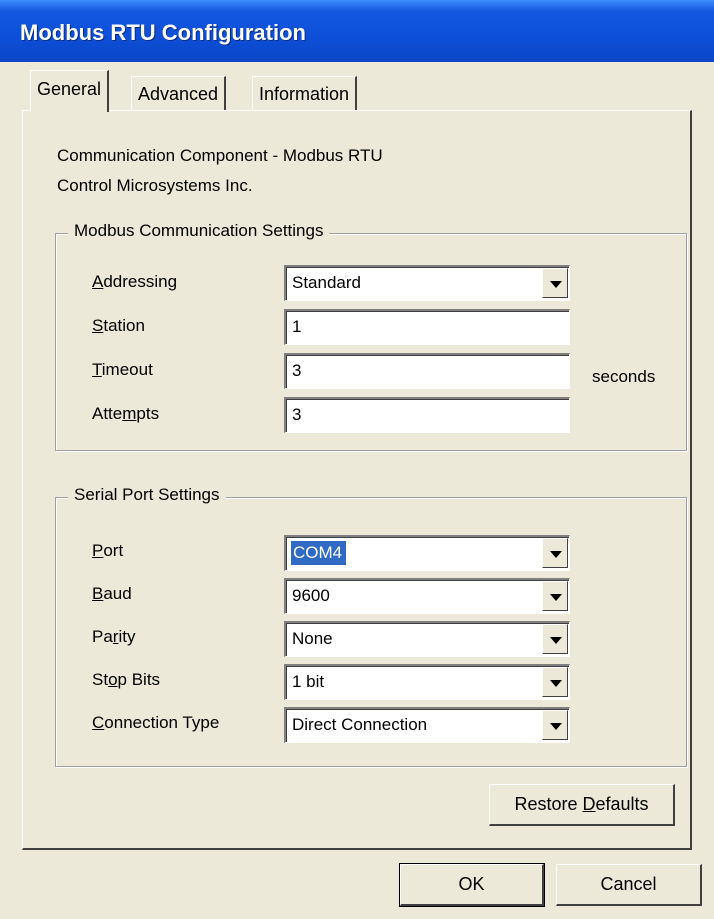 The image size is (714, 919). What do you see at coordinates (360, 724) in the screenshot?
I see `connection-type-value: Direct Connection` at bounding box center [360, 724].